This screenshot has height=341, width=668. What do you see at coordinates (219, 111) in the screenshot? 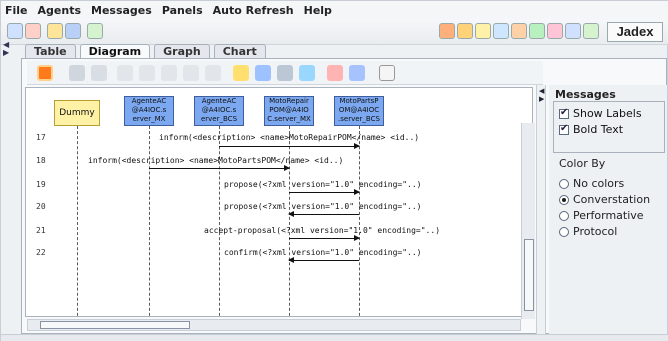
I see `lifeline-agenteac-bcs: AgenteAC @A4IOC.s erver_BCS` at bounding box center [219, 111].